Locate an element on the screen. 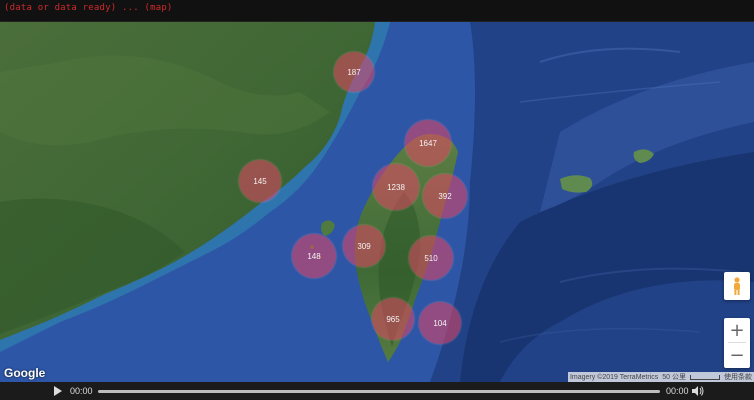 Image resolution: width=754 pixels, height=400 pixels. cluster-count: 104 is located at coordinates (440, 323).